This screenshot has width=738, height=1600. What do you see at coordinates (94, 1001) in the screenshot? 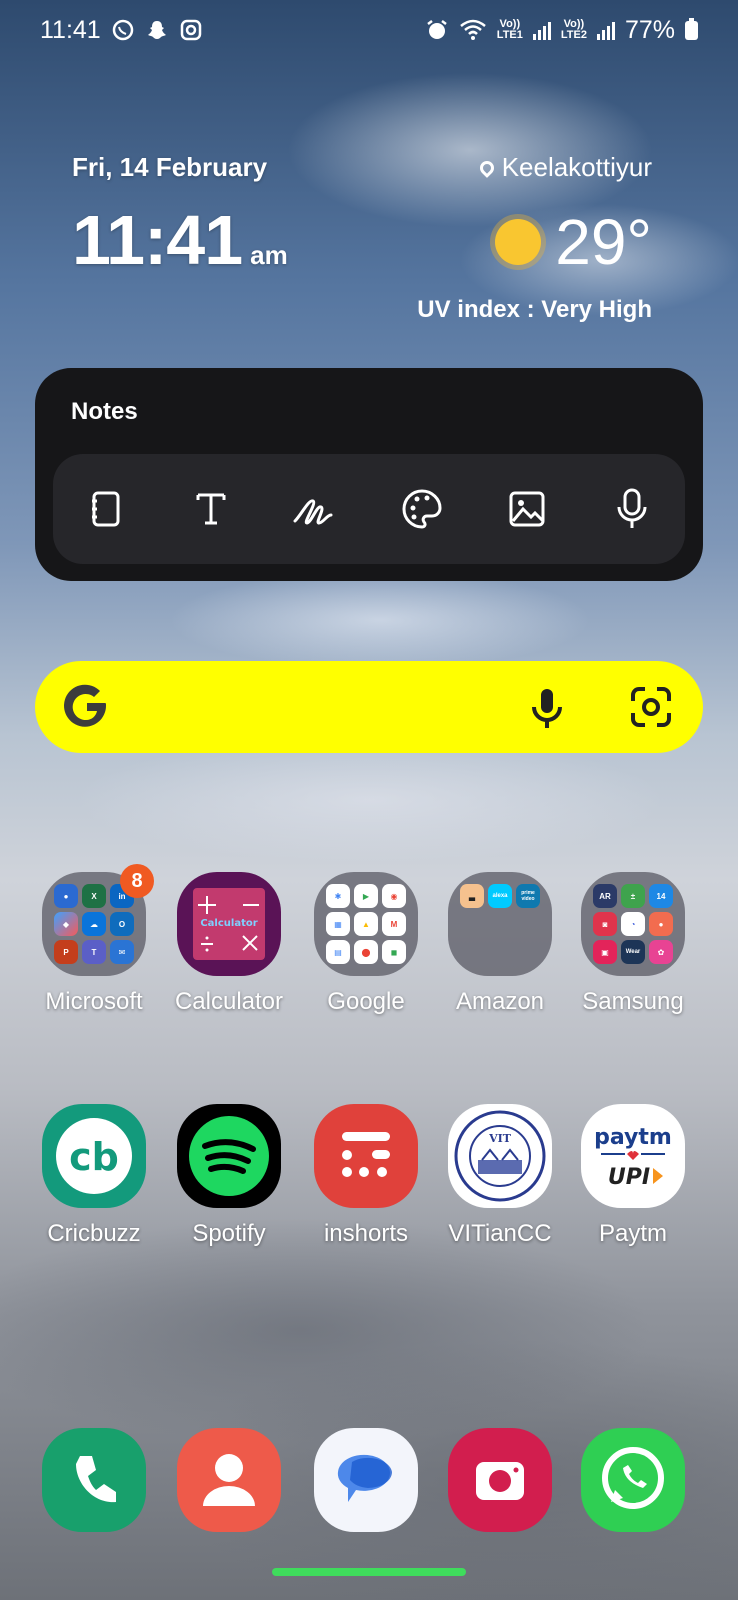
I see `app-label: Microsoft` at bounding box center [94, 1001].